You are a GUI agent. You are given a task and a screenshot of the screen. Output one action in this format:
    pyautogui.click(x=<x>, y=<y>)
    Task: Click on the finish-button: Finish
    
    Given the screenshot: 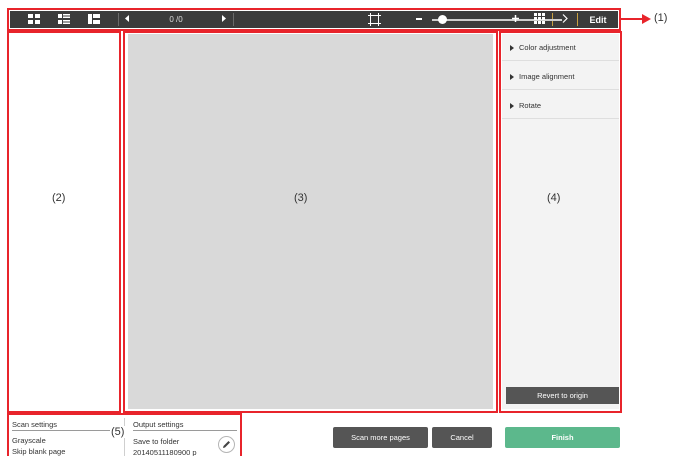 What is the action you would take?
    pyautogui.click(x=562, y=437)
    